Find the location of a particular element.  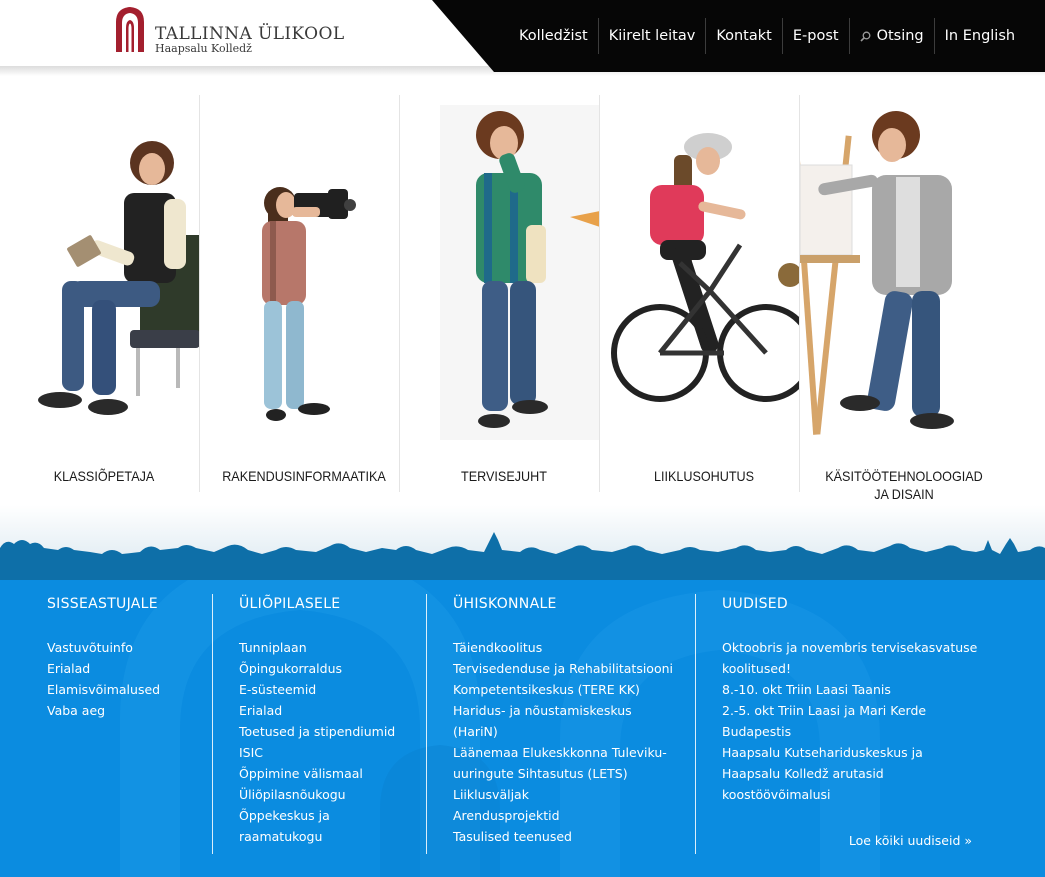

news-item: Oktoobris ja novembris tervisekasvatuse is located at coordinates (849, 647).